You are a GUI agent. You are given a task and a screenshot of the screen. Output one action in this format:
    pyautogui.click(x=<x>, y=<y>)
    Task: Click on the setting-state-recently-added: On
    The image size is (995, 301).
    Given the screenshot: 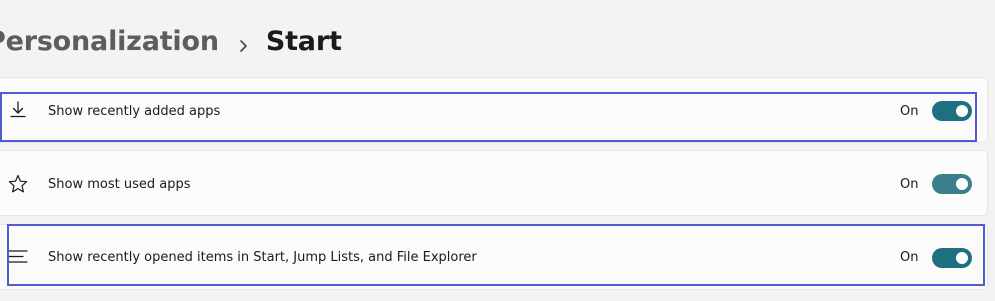 What is the action you would take?
    pyautogui.click(x=909, y=111)
    